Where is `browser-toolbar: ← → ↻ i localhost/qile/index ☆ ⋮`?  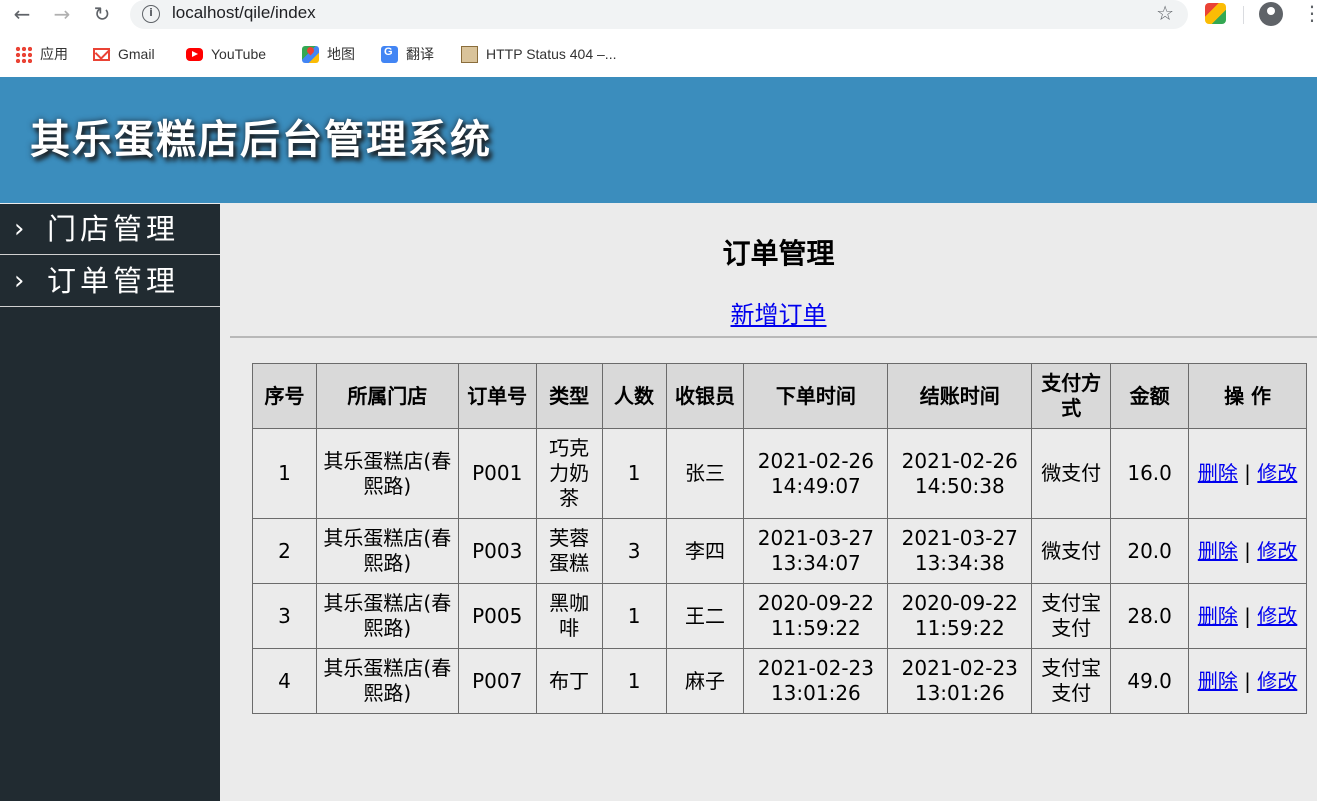
browser-toolbar: ← → ↻ i localhost/qile/index ☆ ⋮ is located at coordinates (658, 15).